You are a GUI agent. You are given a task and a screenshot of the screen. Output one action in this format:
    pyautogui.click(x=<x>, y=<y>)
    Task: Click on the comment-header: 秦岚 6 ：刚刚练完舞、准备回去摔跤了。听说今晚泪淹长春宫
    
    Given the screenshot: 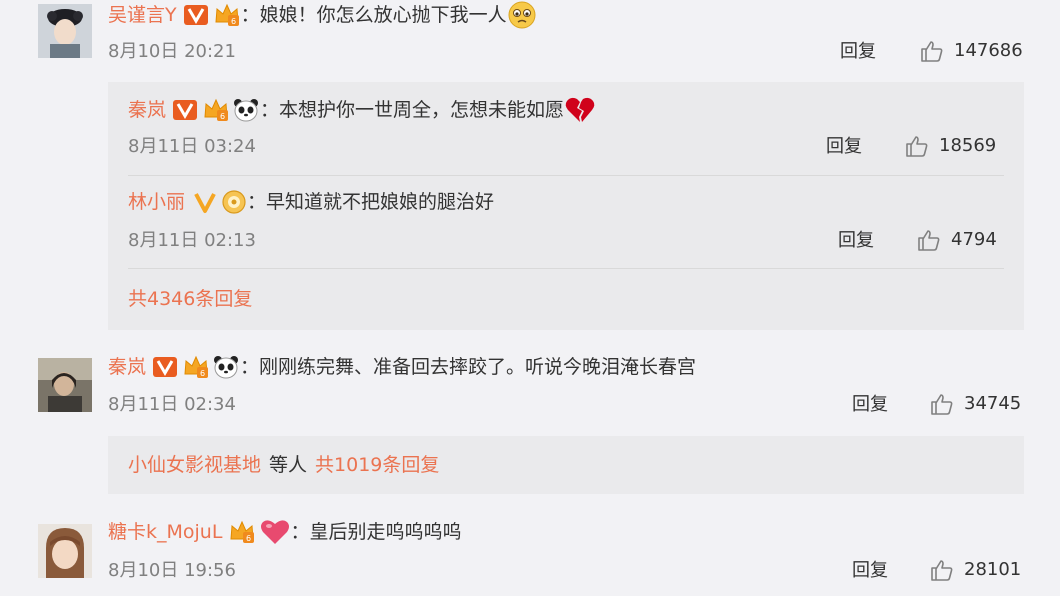 What is the action you would take?
    pyautogui.click(x=402, y=367)
    